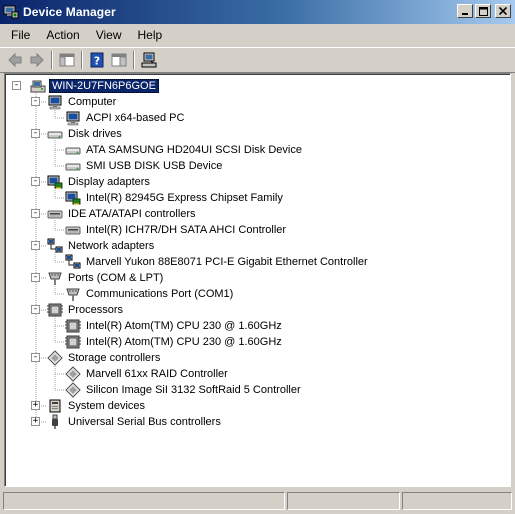  What do you see at coordinates (107, 406) in the screenshot?
I see `tree-item-label: System devices` at bounding box center [107, 406].